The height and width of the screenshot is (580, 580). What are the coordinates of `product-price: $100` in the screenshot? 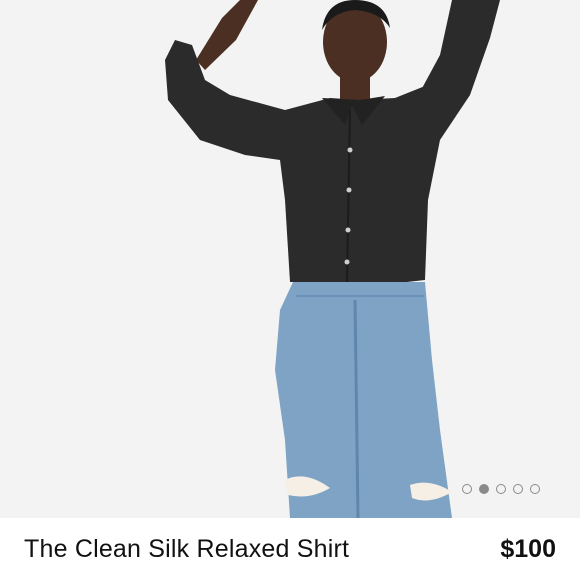 It's located at (528, 549).